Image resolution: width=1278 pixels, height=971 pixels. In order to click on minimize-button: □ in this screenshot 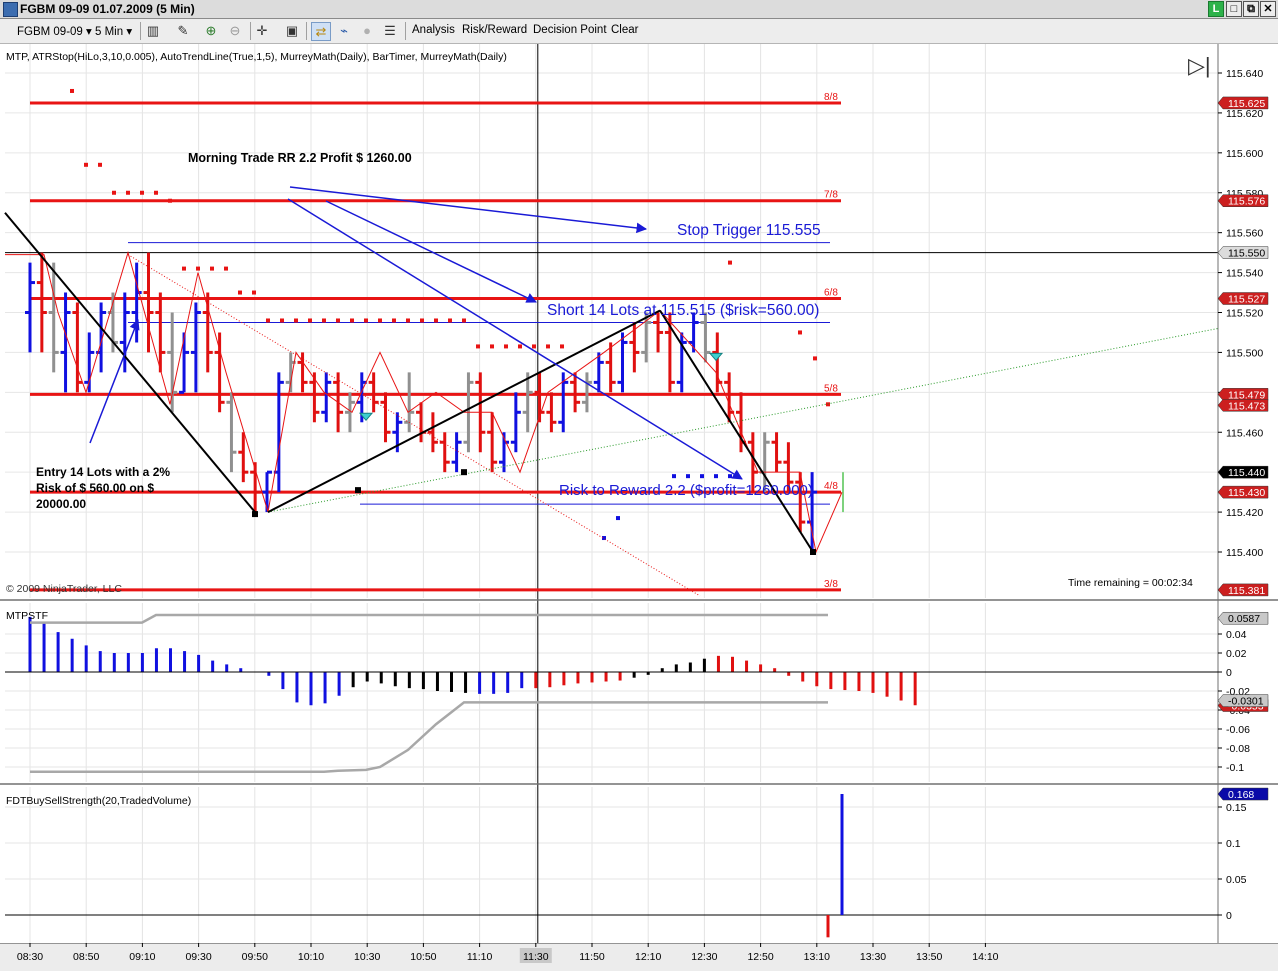, I will do `click(1234, 9)`.